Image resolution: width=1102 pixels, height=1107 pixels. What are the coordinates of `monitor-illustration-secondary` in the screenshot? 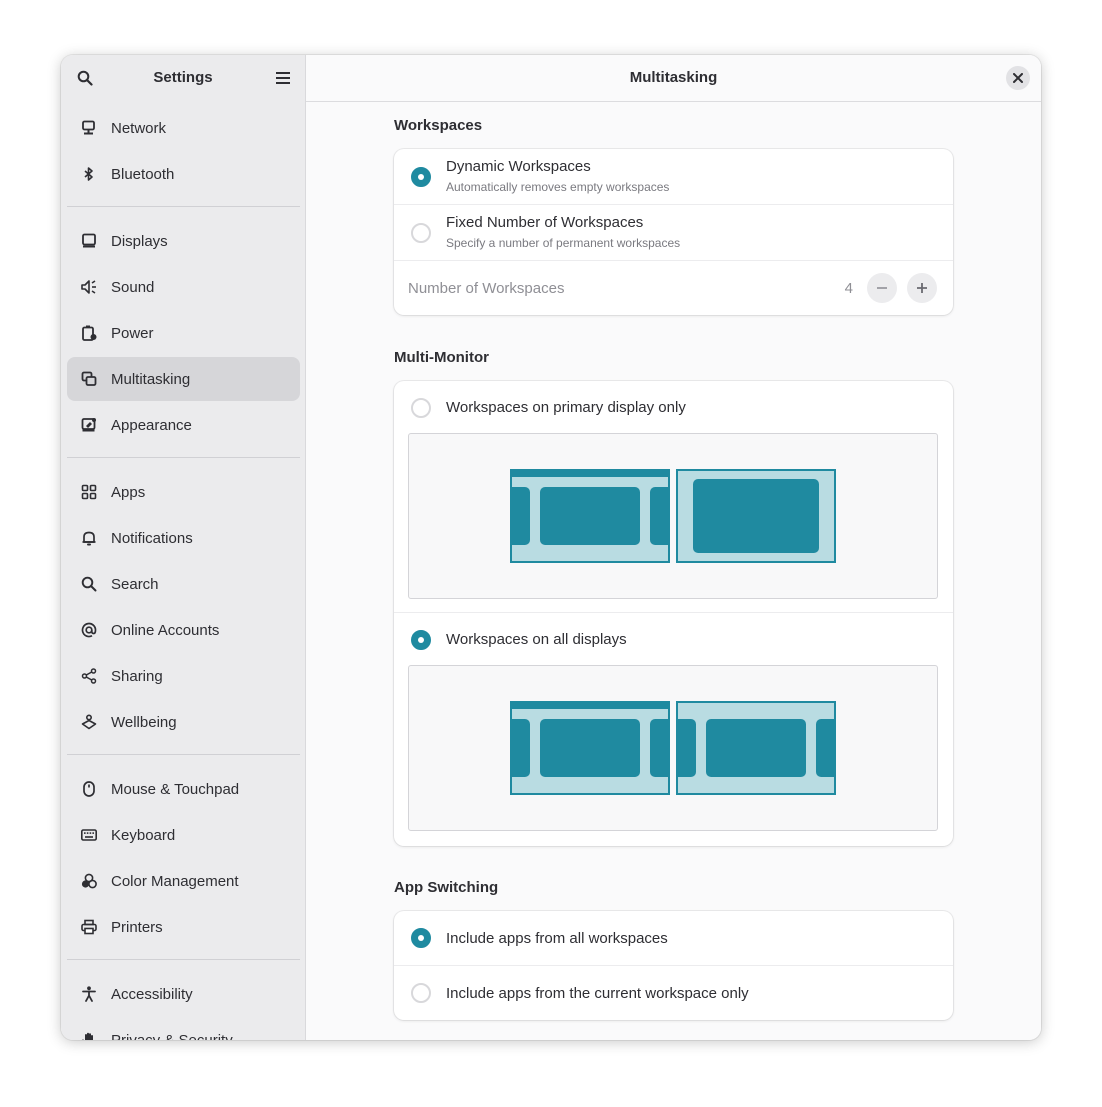 It's located at (756, 748).